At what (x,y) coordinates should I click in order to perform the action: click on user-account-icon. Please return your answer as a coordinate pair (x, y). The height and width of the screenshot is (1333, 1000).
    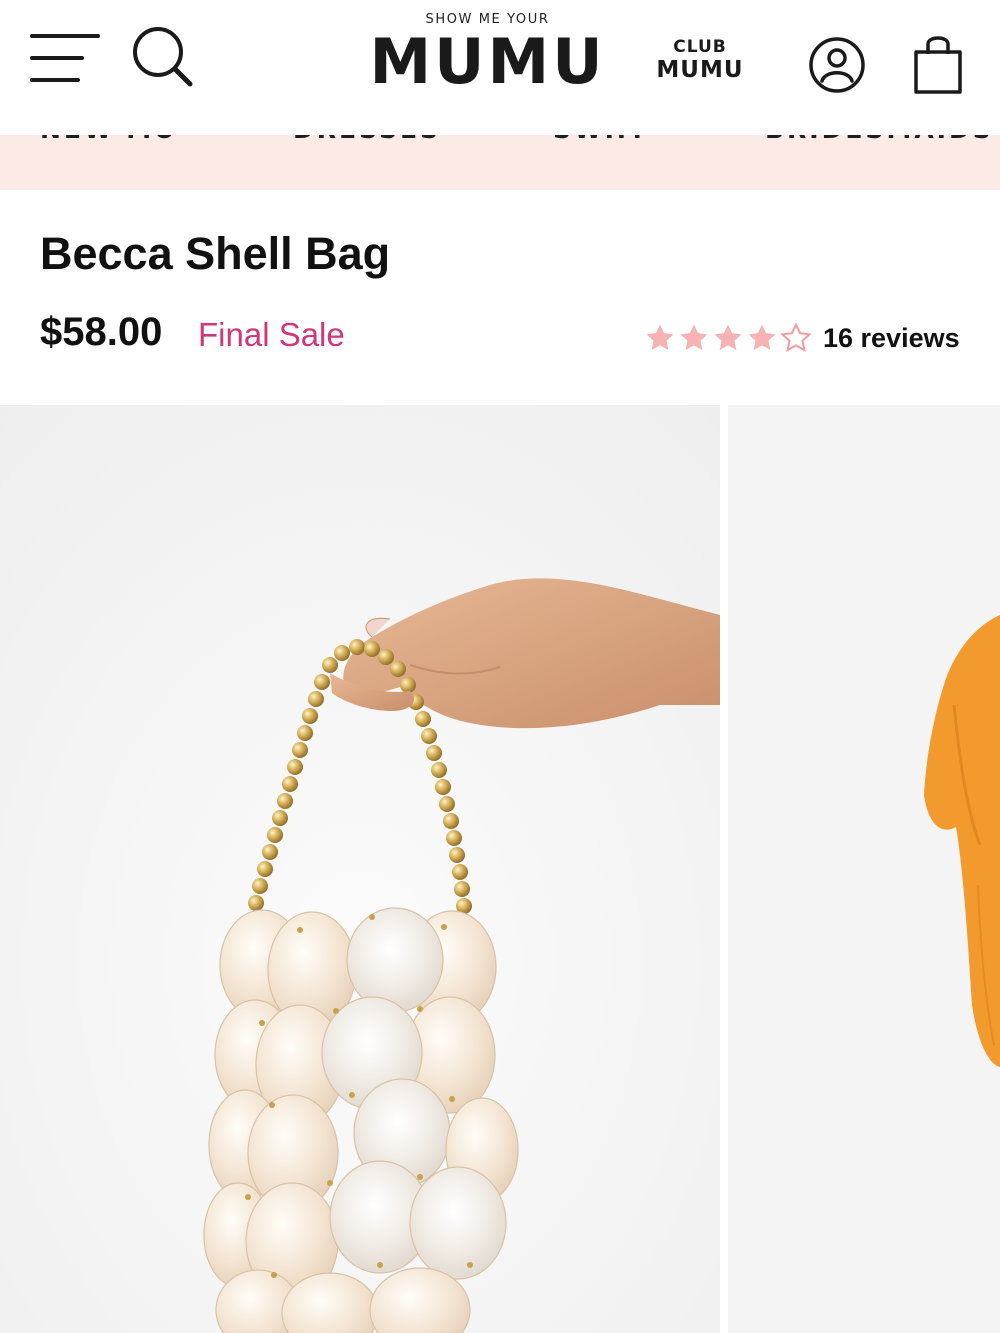
    Looking at the image, I should click on (837, 65).